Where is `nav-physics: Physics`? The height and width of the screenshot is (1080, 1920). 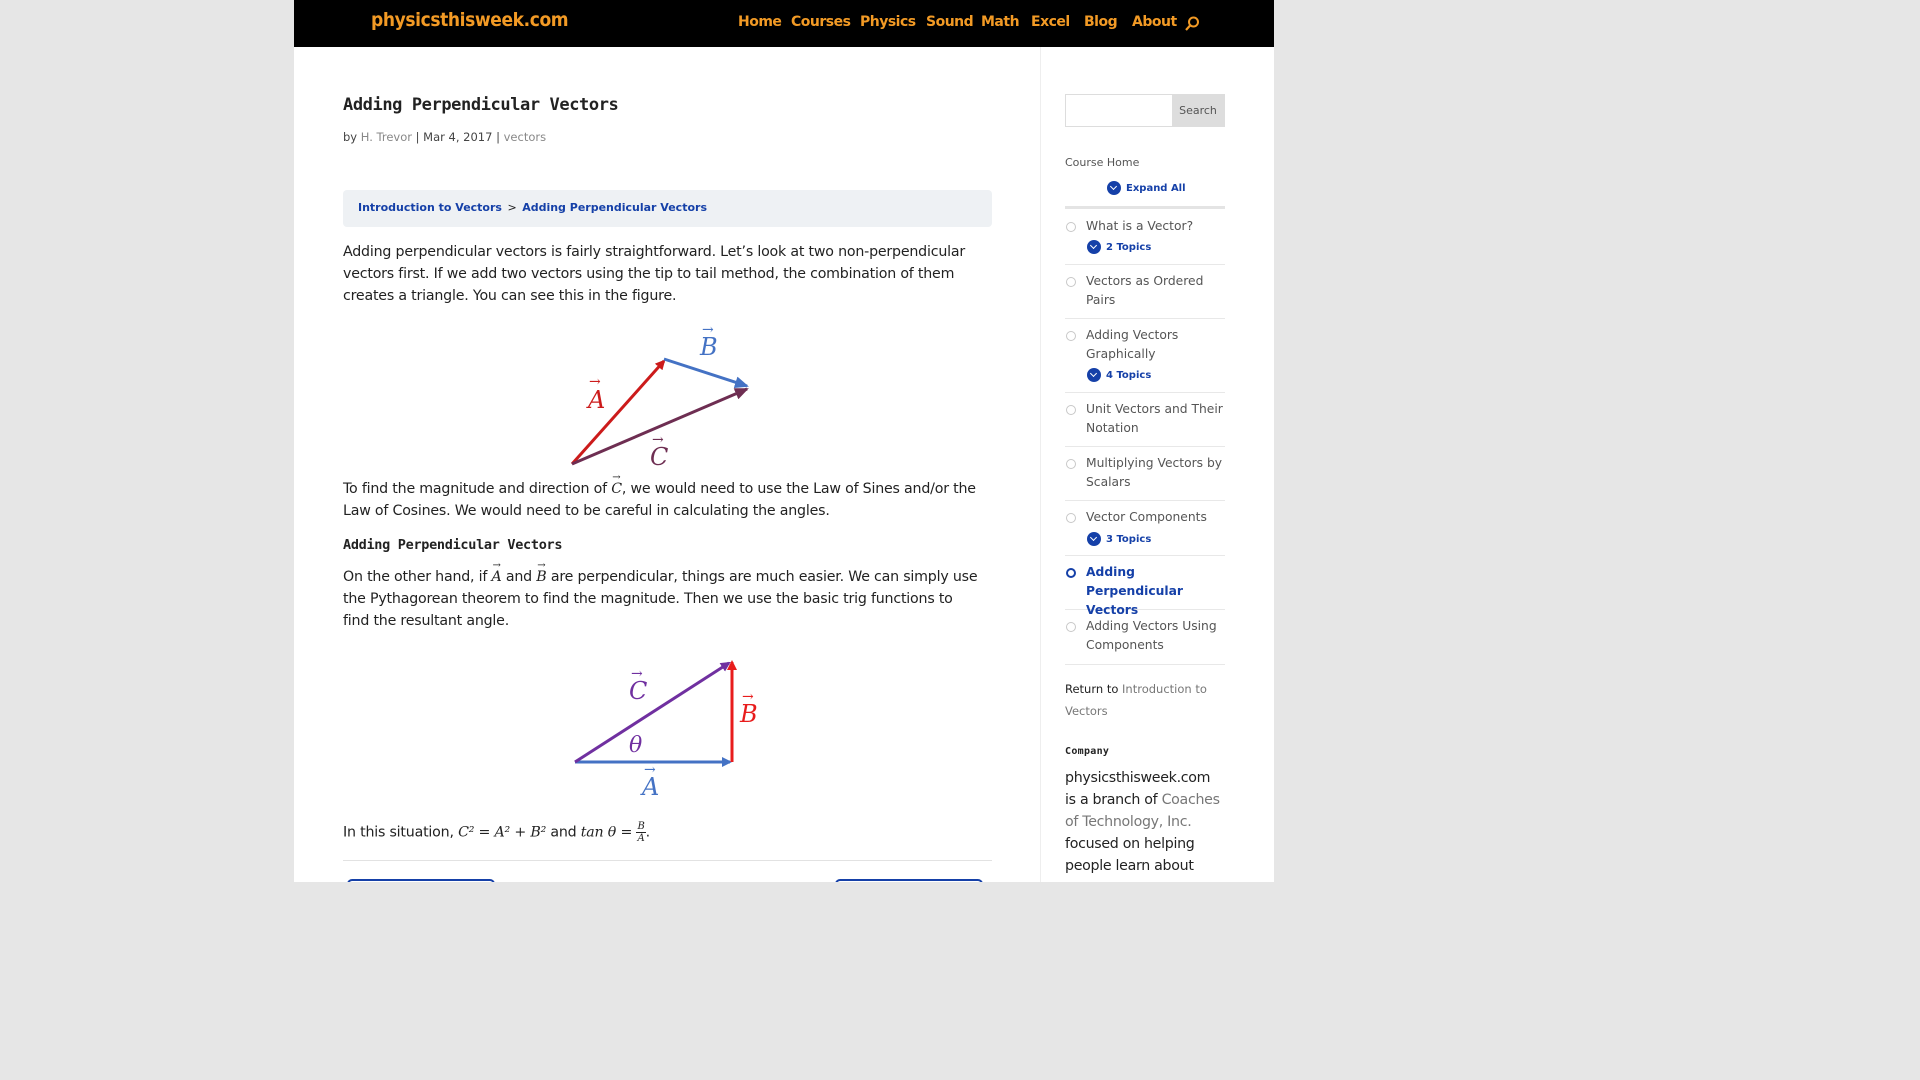
nav-physics: Physics is located at coordinates (888, 22).